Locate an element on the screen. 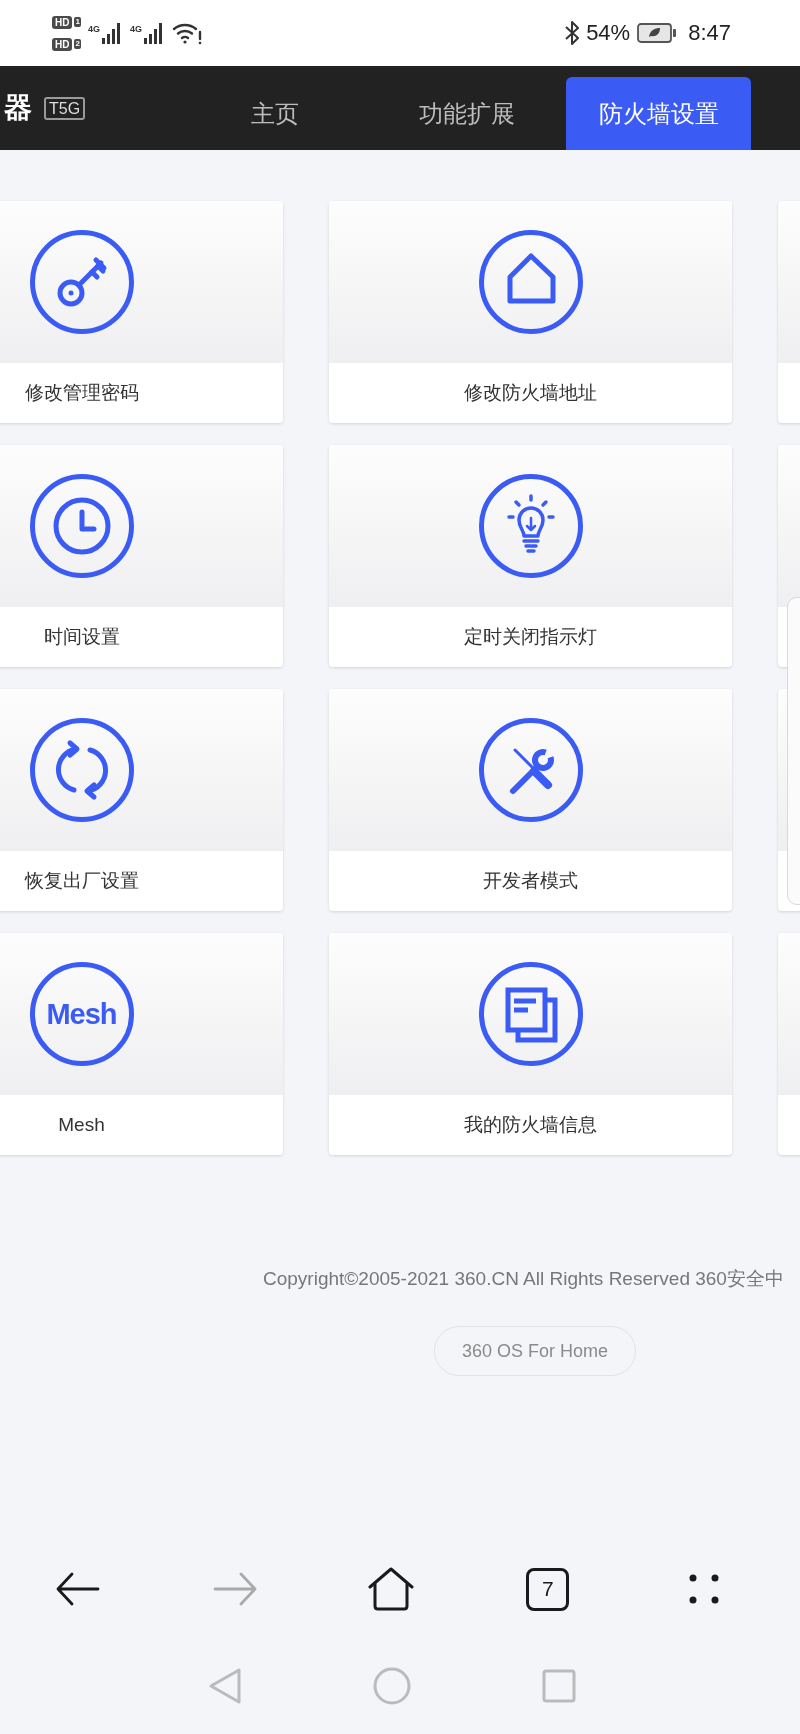  key-icon is located at coordinates (81, 282).